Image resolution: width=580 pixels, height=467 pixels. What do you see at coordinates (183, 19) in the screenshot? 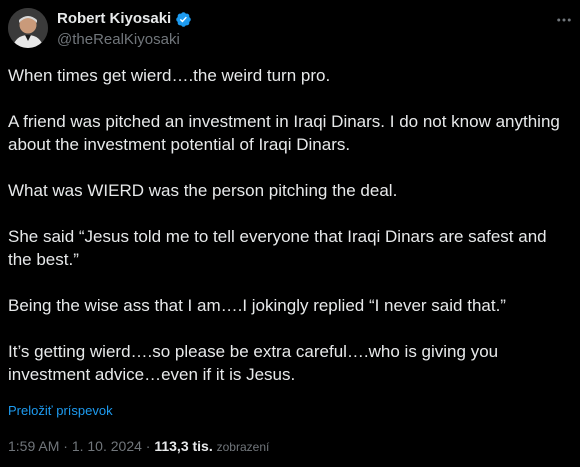
I see `verified-badge-icon` at bounding box center [183, 19].